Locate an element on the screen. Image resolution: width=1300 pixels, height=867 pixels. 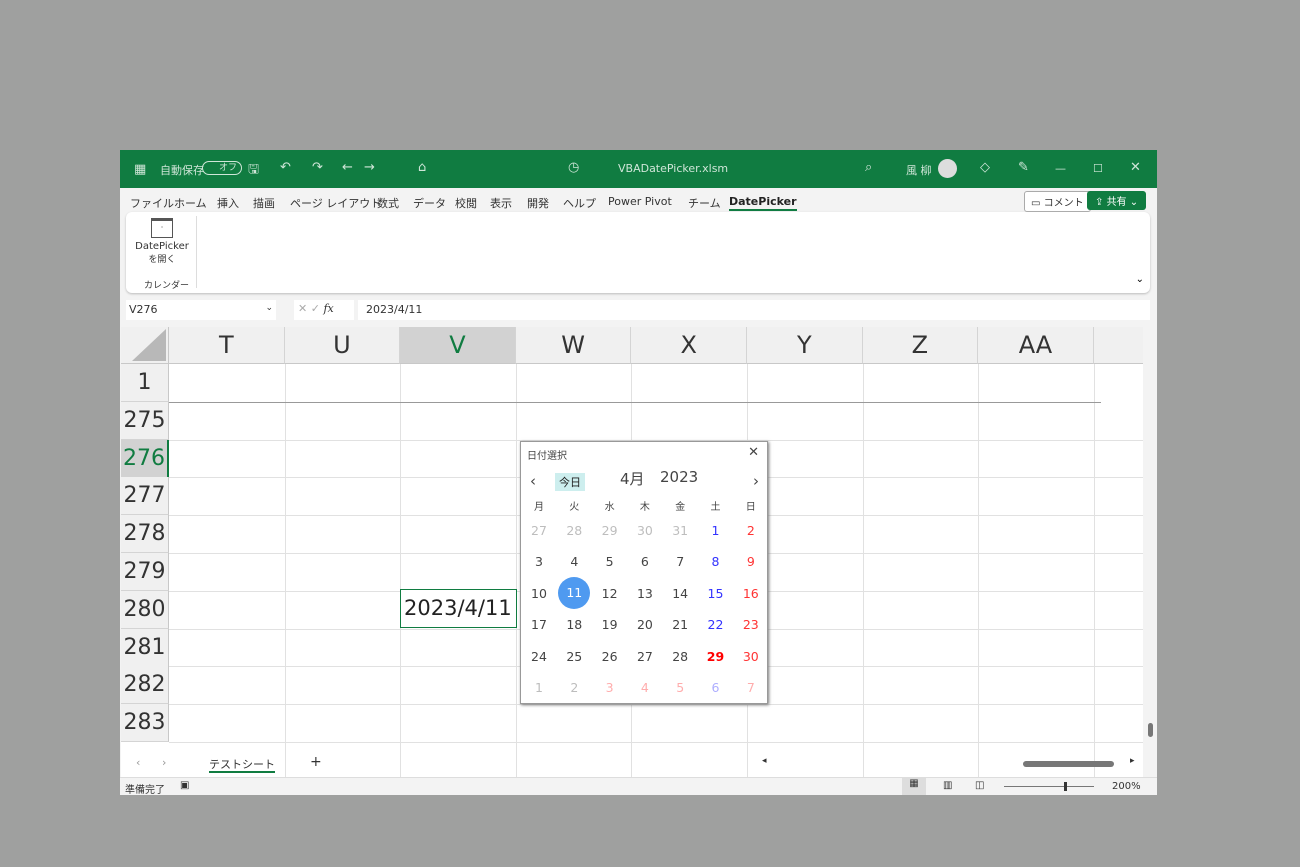
row-header-283: 283 is located at coordinates (145, 723).